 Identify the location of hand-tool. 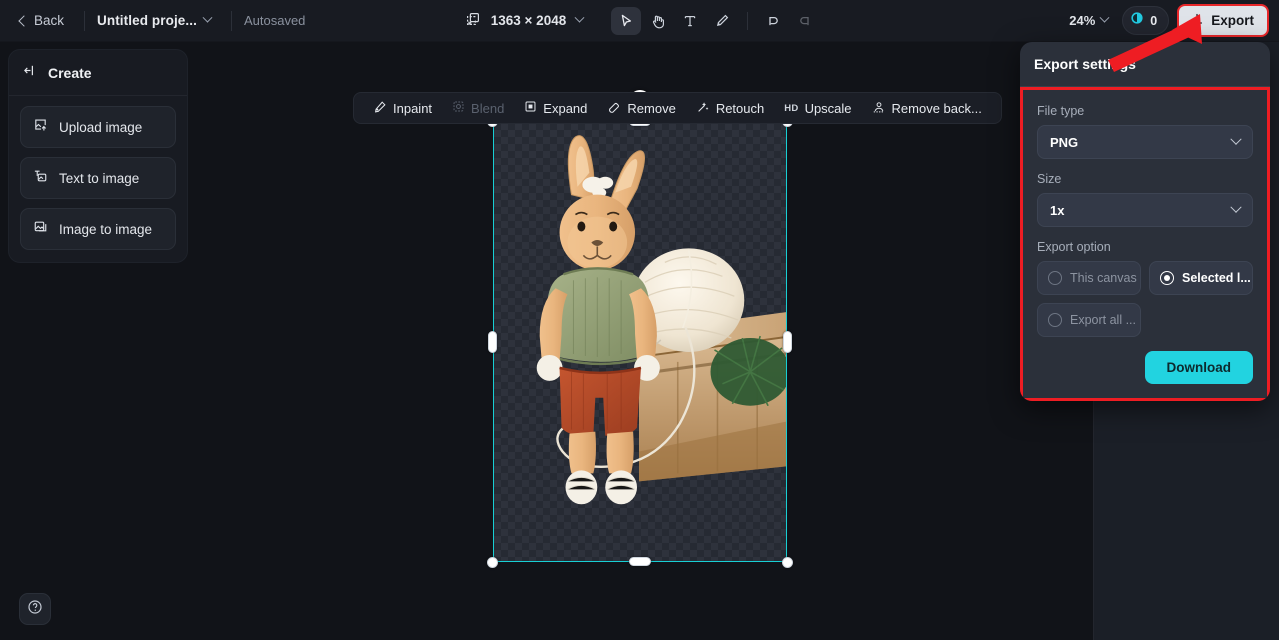
(658, 21).